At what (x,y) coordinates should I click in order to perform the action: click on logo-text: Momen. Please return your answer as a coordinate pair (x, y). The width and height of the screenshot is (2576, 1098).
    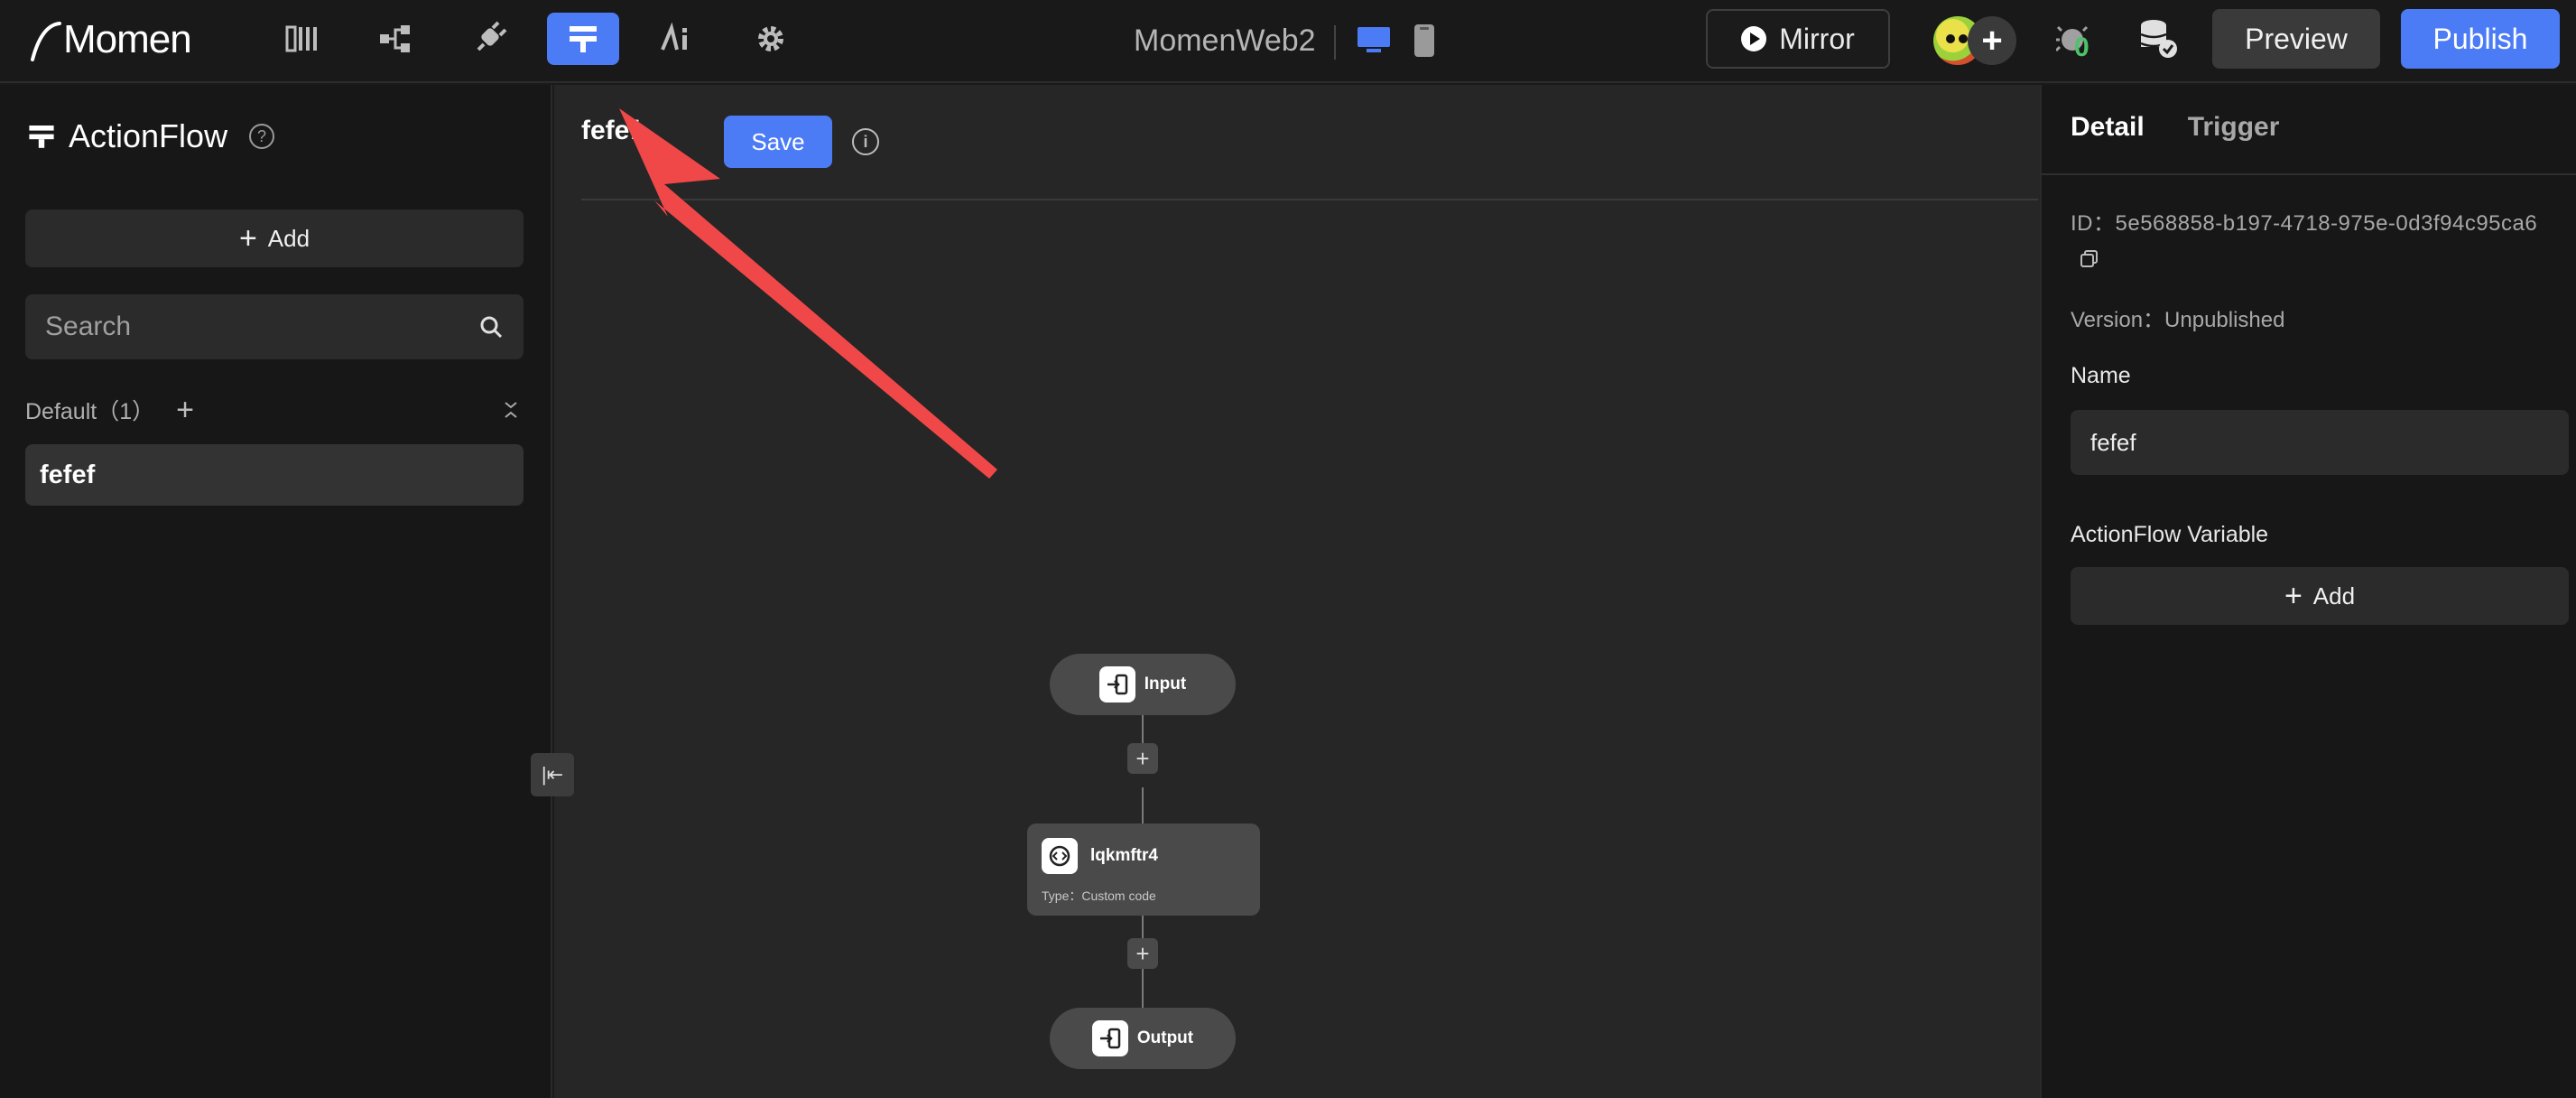
    Looking at the image, I should click on (127, 39).